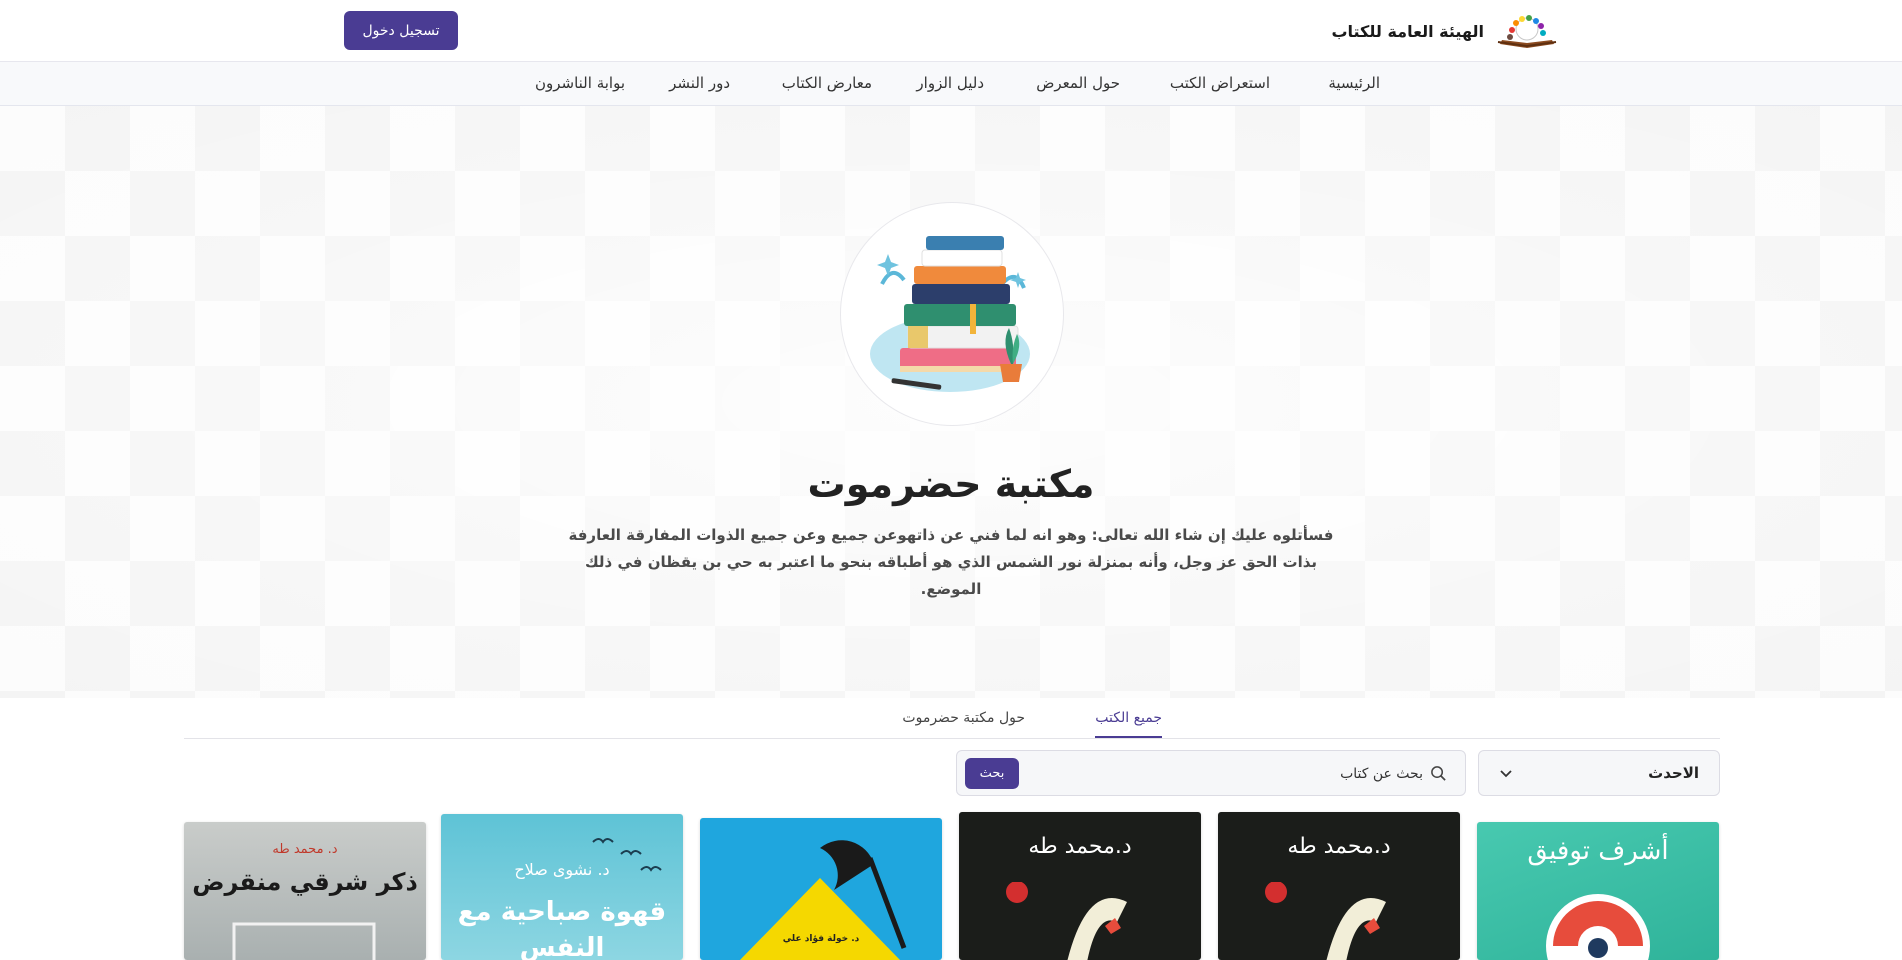 This screenshot has height=960, width=1902. What do you see at coordinates (1220, 83) in the screenshot?
I see `nav-item-browse-books: استعراض الكتب` at bounding box center [1220, 83].